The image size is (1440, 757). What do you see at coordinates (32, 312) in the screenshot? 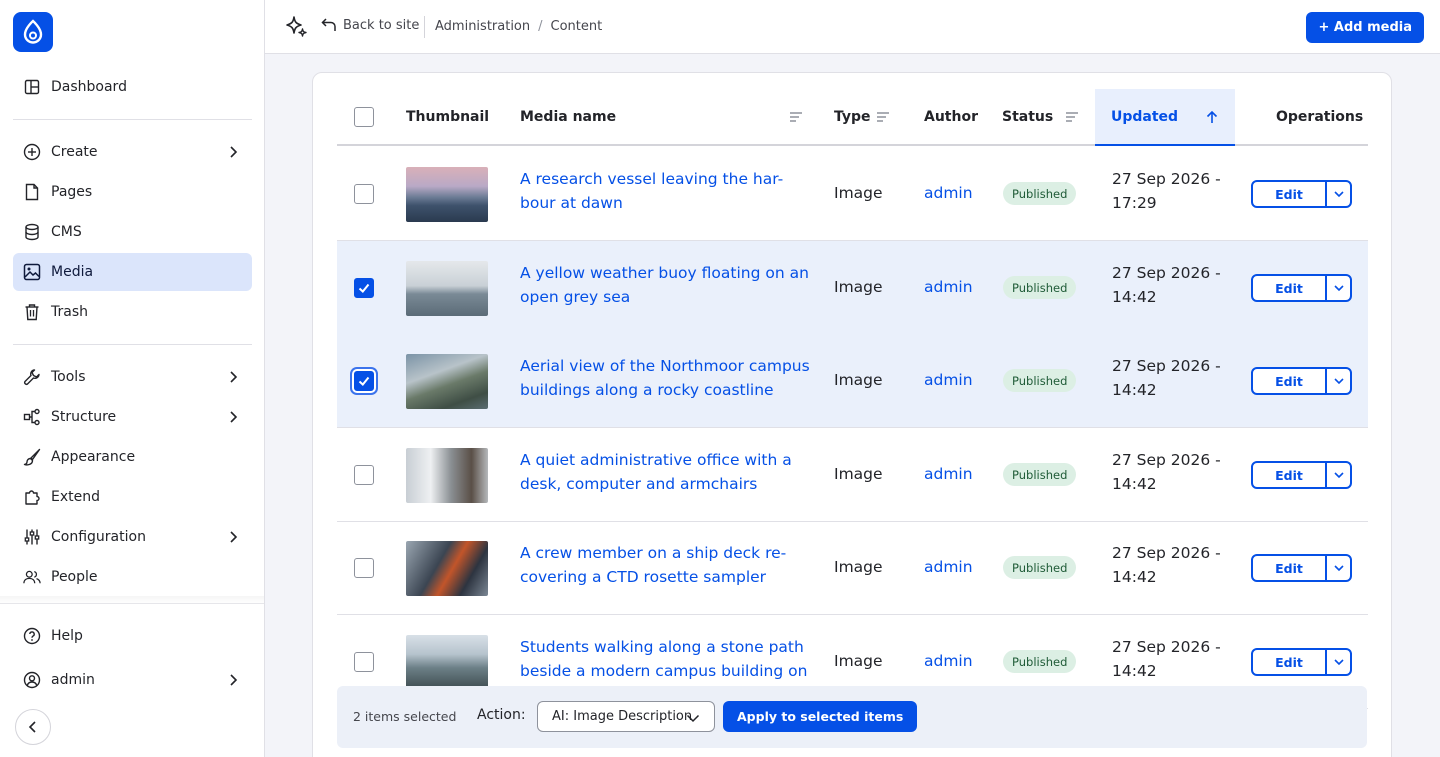
I see `trash-icon` at bounding box center [32, 312].